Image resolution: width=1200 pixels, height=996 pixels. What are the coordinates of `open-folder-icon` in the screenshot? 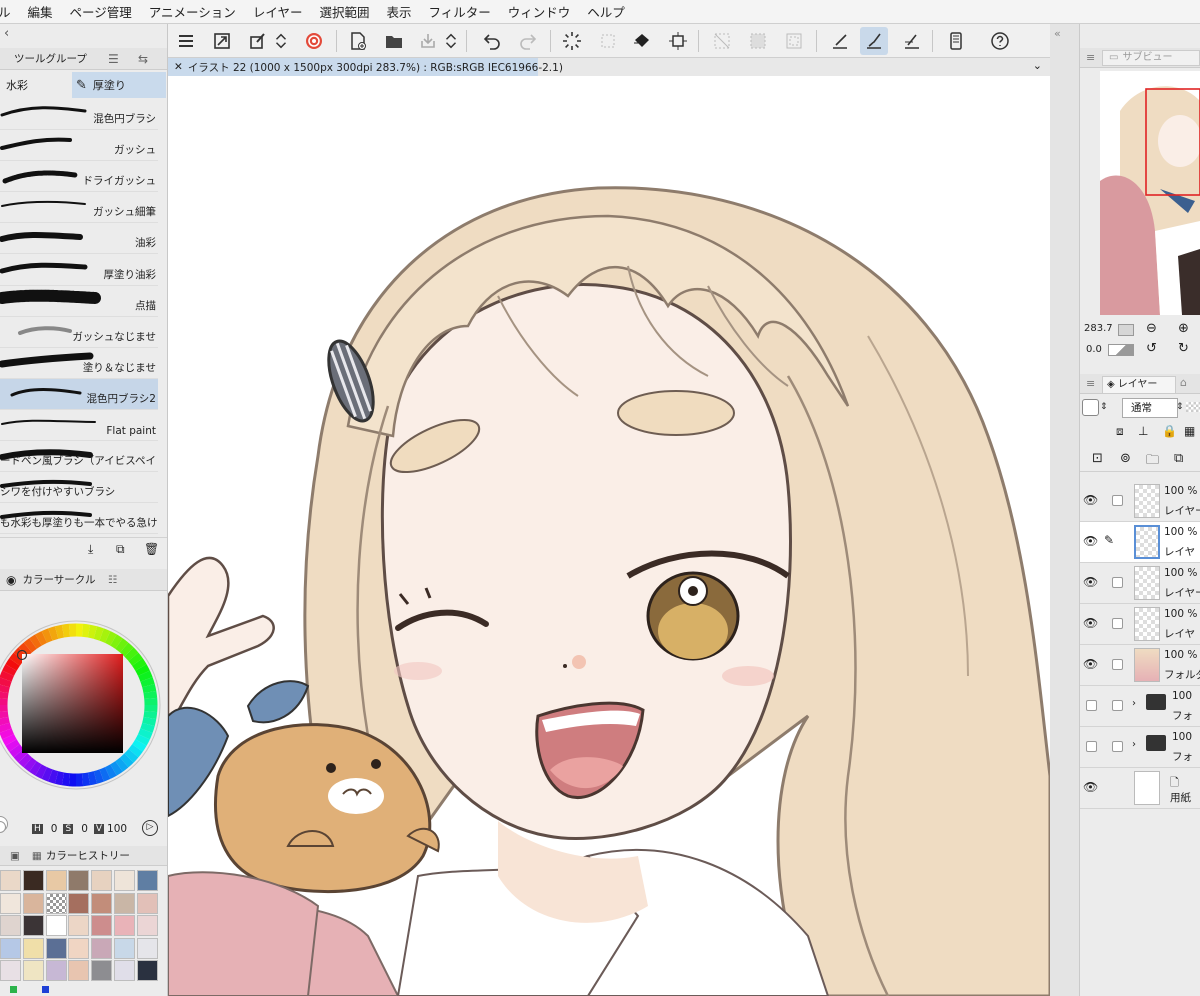 It's located at (394, 41).